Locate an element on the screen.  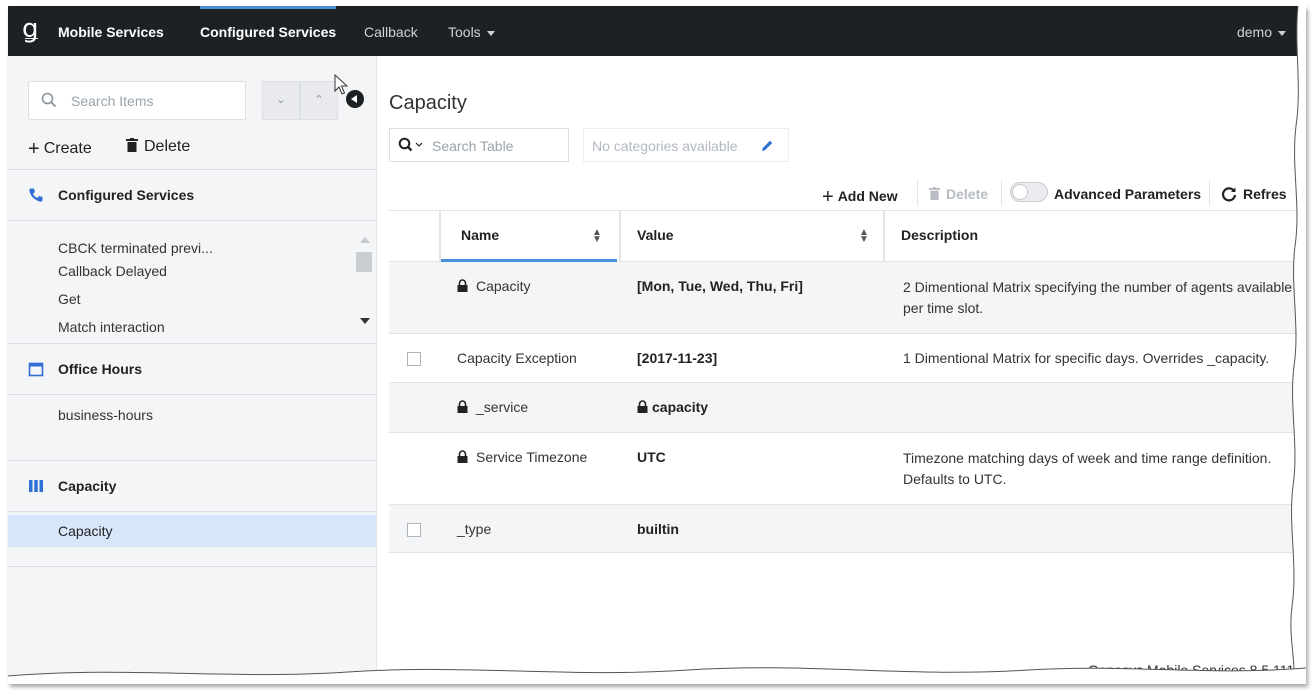
tab-tools: Tools is located at coordinates (471, 31).